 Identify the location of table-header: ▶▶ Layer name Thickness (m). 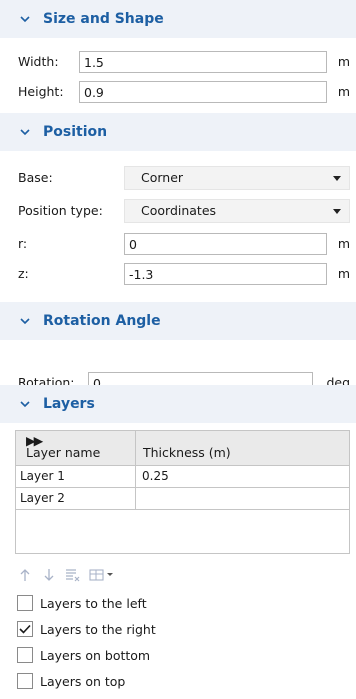
(182, 448).